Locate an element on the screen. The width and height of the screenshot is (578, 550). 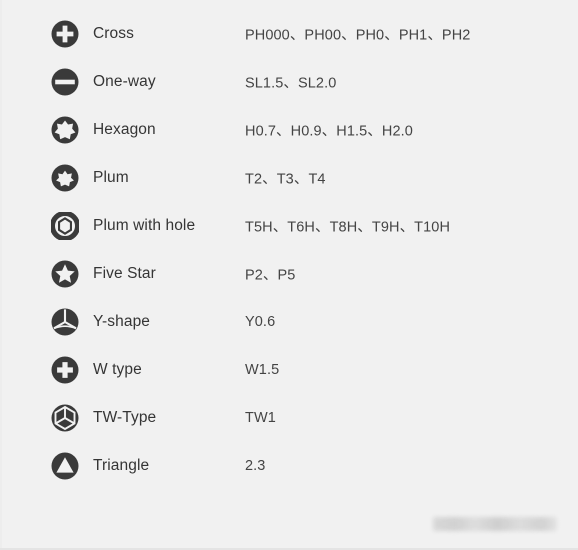
bit-sizes: W1.5 is located at coordinates (262, 370).